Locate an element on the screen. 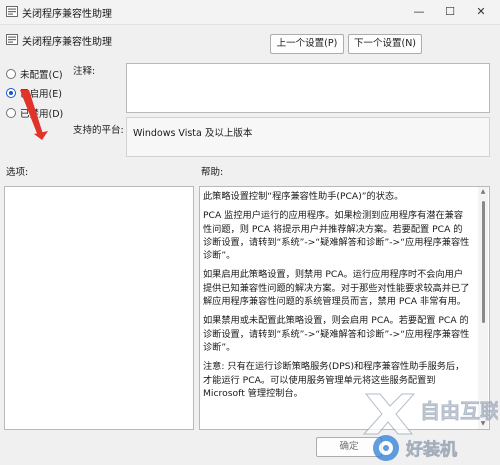 This screenshot has width=500, height=465. maximize-button: ☐ is located at coordinates (450, 12).